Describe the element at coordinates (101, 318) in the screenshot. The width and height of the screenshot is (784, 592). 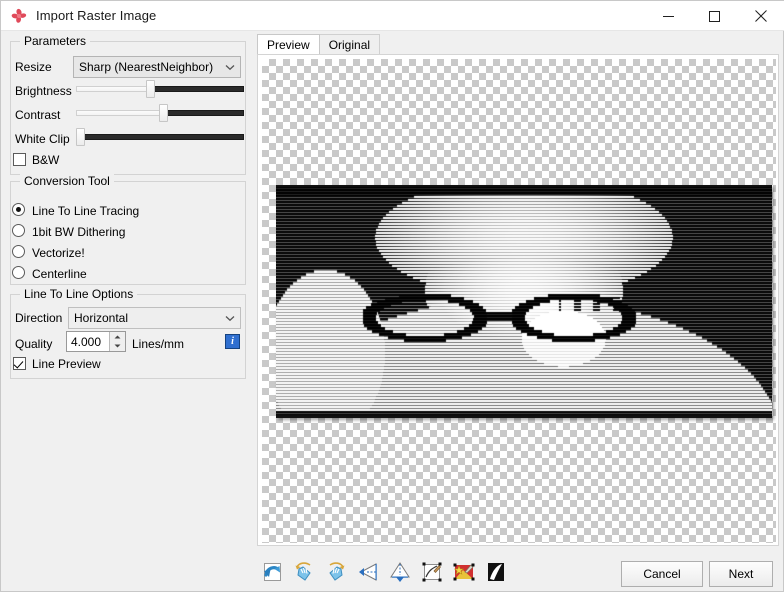
I see `direction-value: Horizontal` at that location.